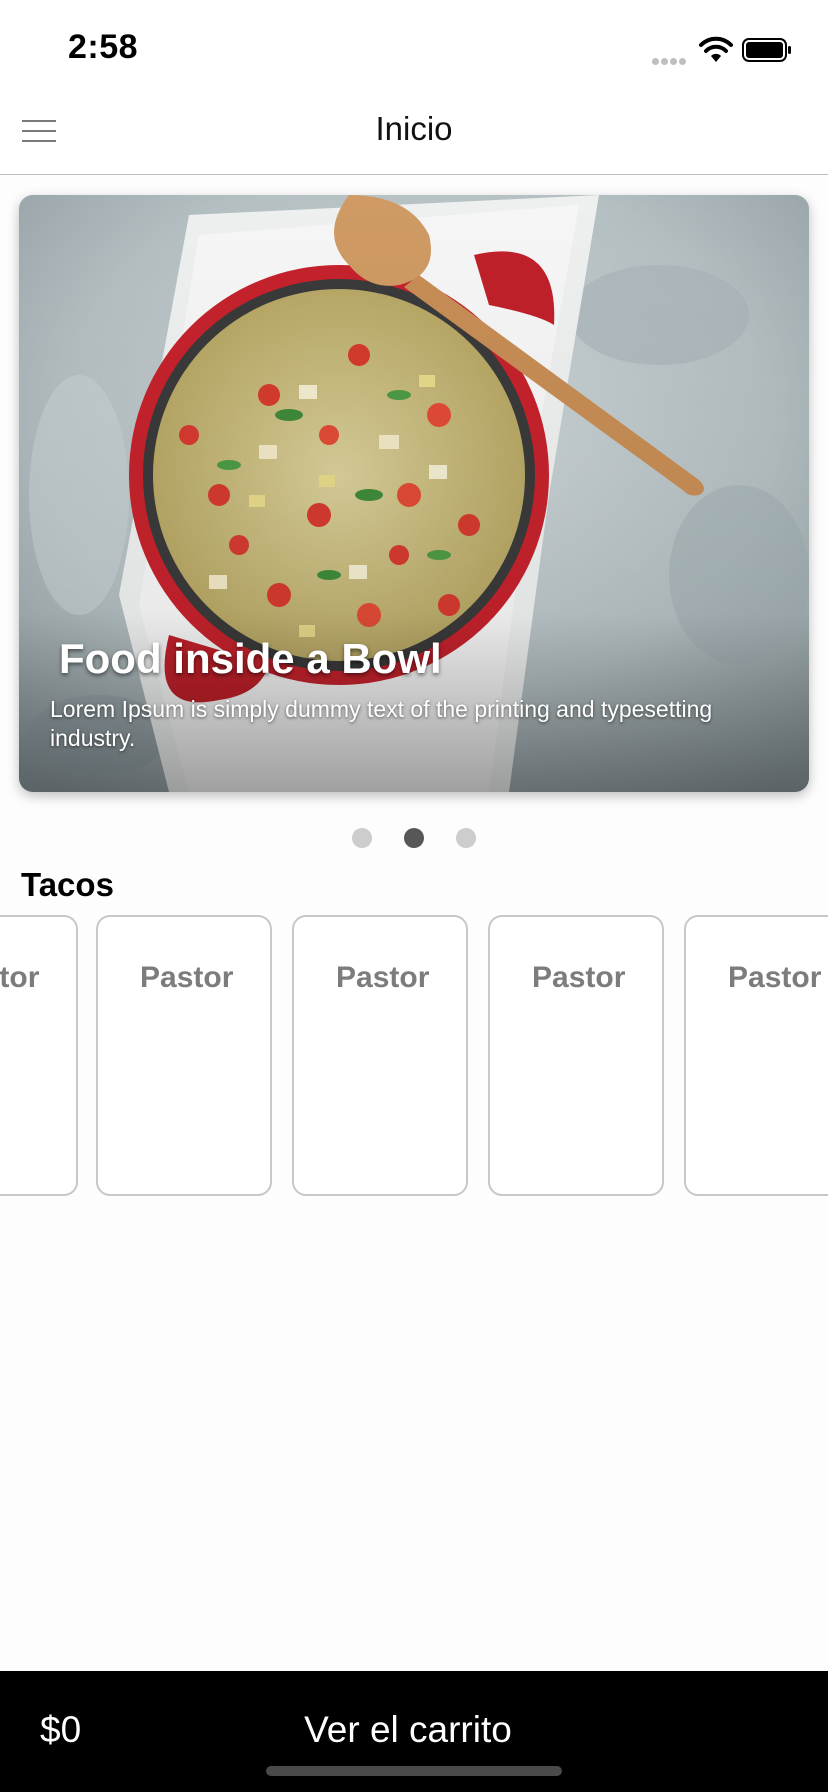 This screenshot has height=1792, width=828. I want to click on pagination-dot-active, so click(414, 838).